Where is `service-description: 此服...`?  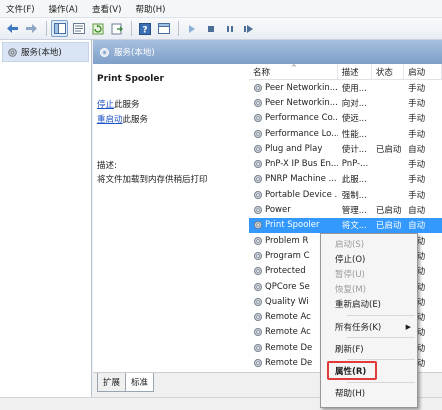 service-description: 此服... is located at coordinates (354, 180).